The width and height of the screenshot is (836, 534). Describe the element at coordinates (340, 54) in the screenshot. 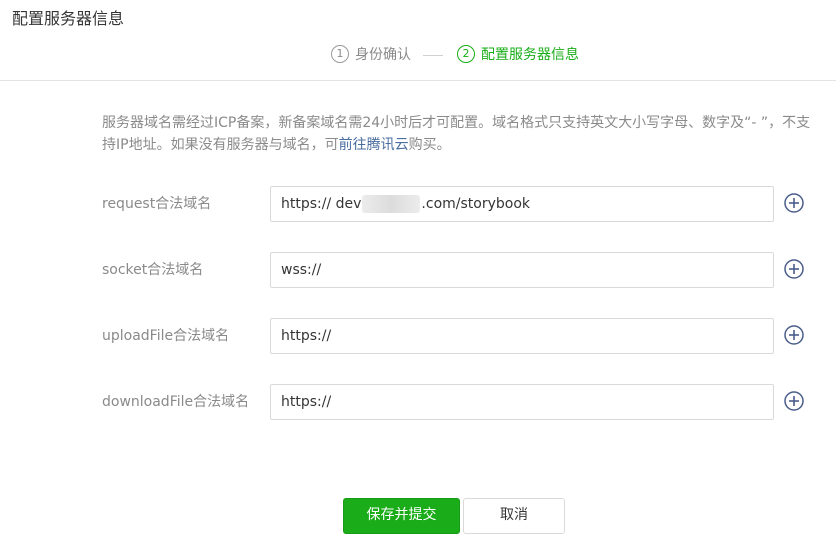

I see `step-1-number: 1` at that location.